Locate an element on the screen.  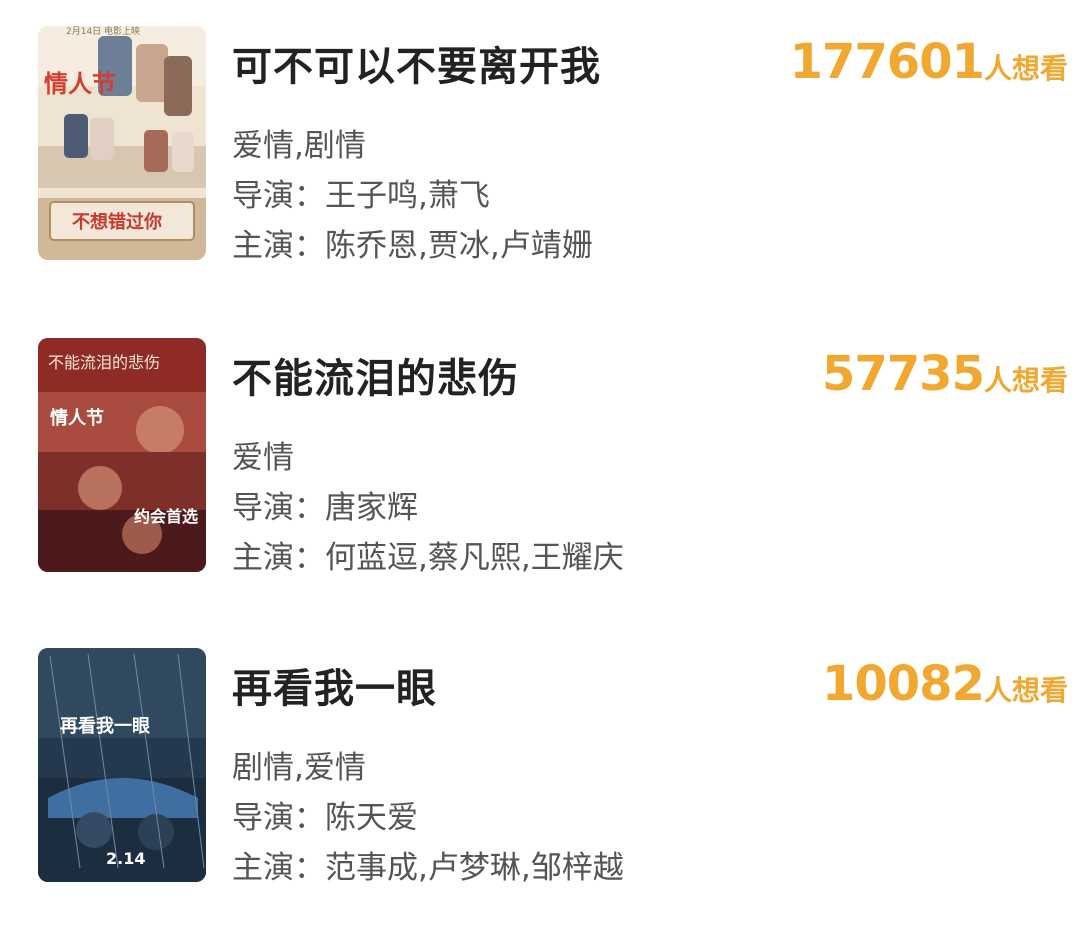
movie-genre: 爱情 is located at coordinates (263, 458).